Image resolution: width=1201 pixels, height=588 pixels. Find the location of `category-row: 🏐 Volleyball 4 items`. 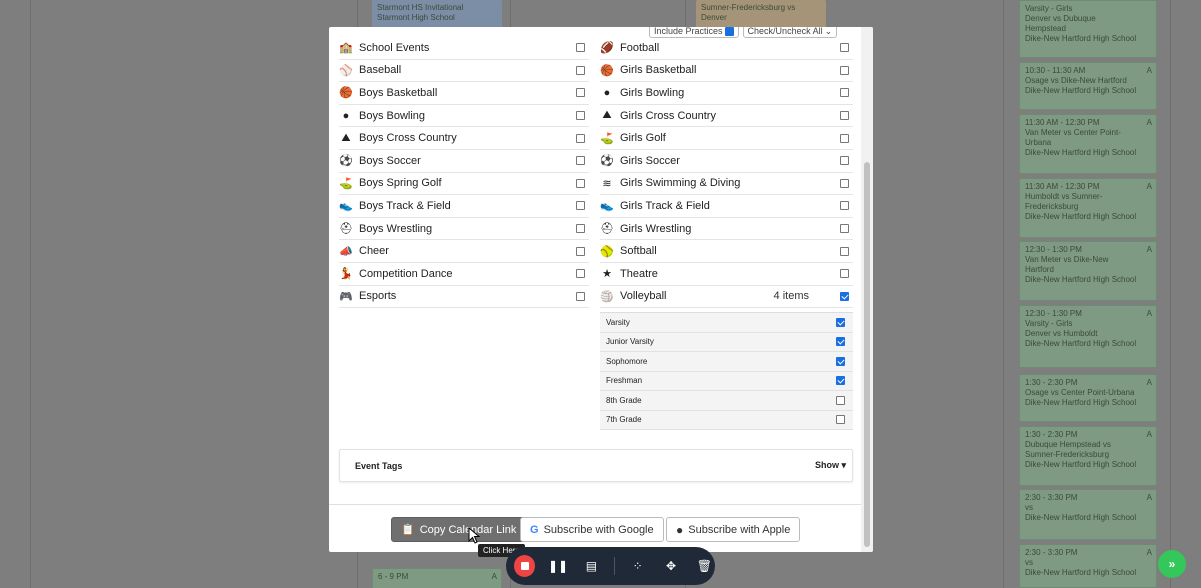

category-row: 🏐 Volleyball 4 items is located at coordinates (726, 297).